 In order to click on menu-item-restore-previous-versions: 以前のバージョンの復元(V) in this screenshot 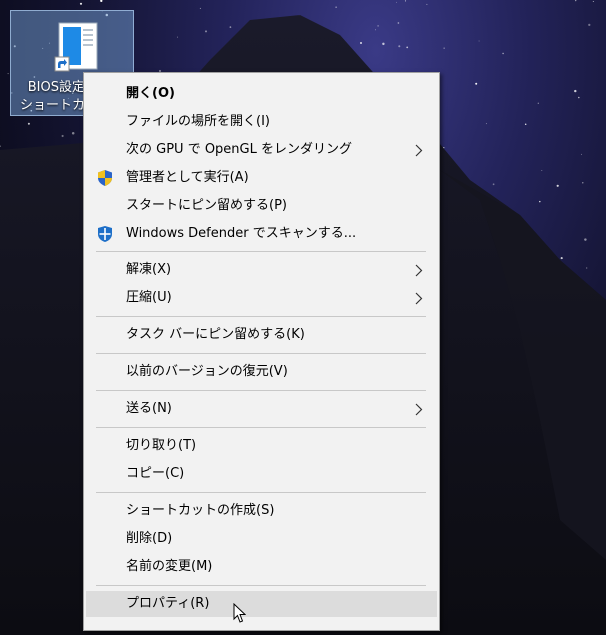, I will do `click(261, 372)`.